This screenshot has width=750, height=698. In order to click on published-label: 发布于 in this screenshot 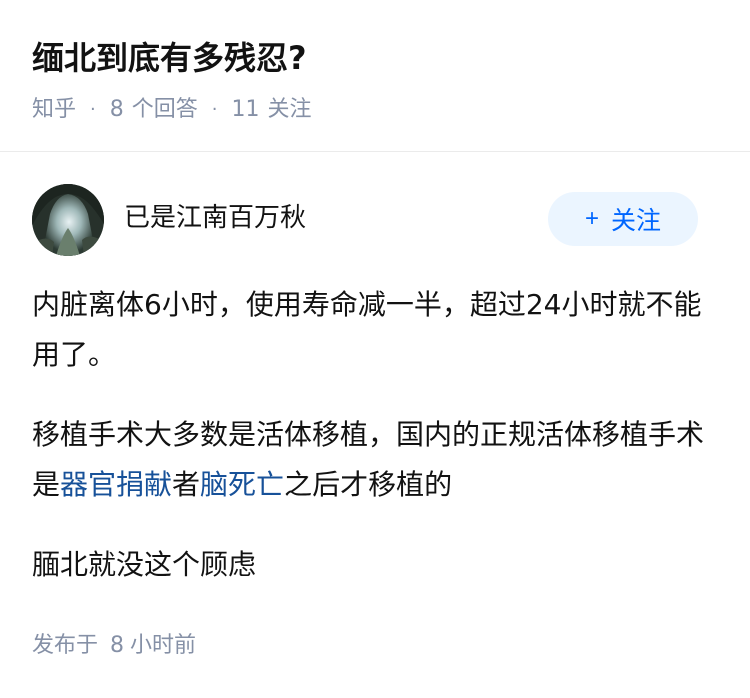, I will do `click(65, 645)`.